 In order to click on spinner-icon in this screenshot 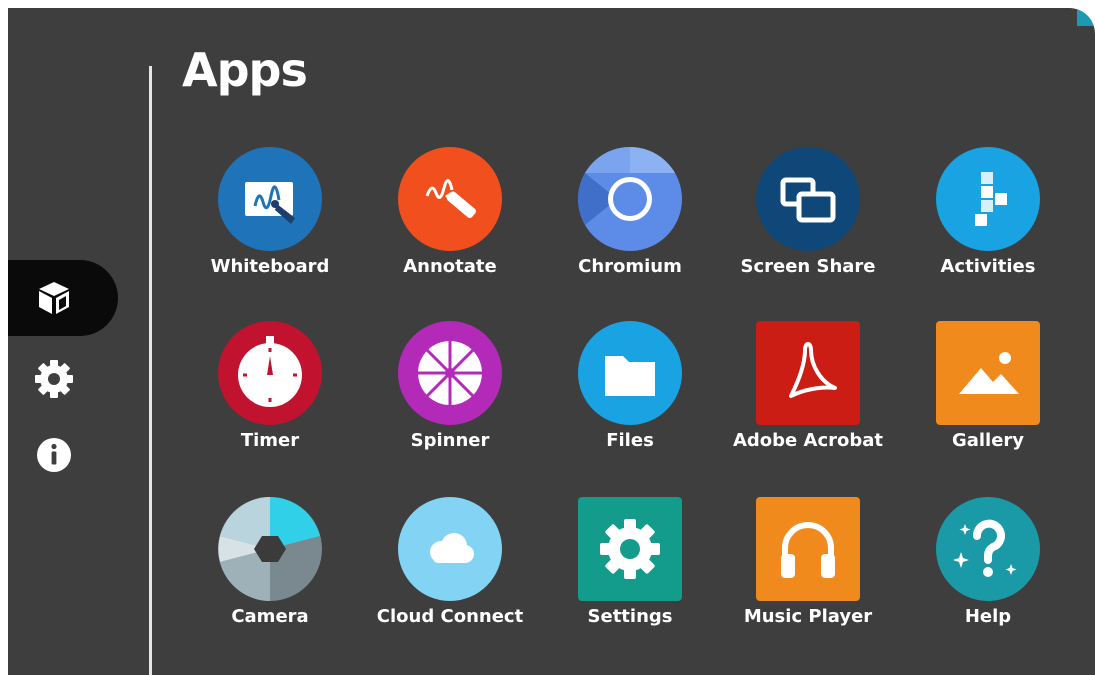, I will do `click(450, 373)`.